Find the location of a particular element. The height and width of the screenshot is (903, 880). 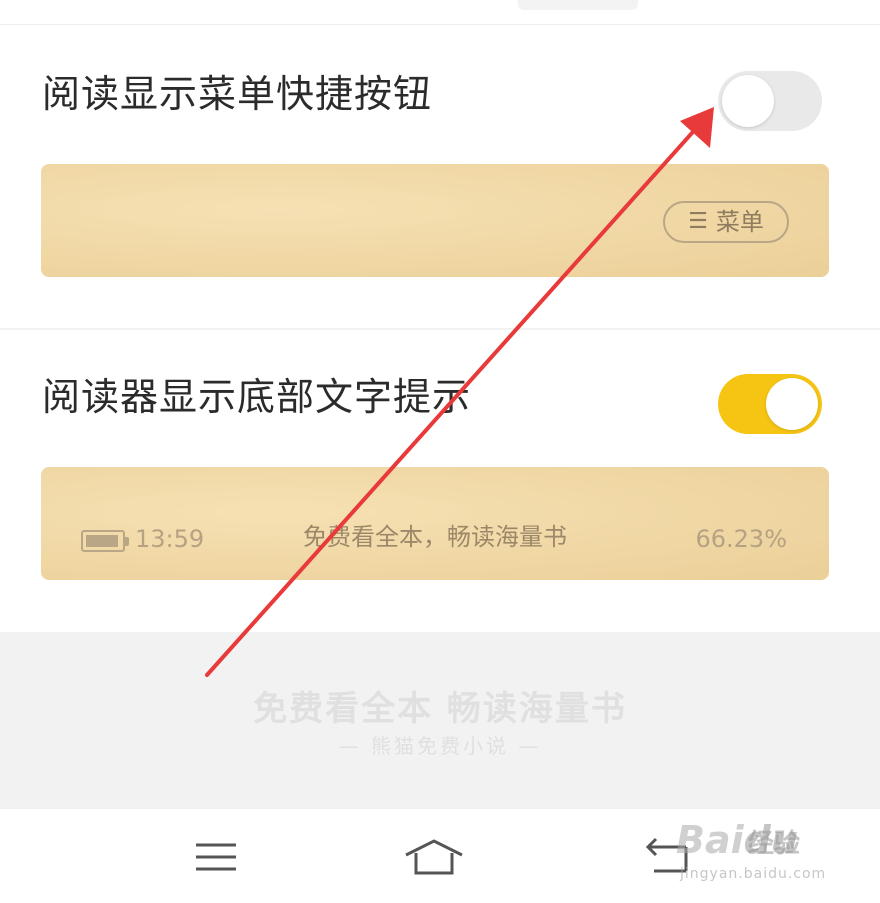

footer-hint-toggle is located at coordinates (770, 404).